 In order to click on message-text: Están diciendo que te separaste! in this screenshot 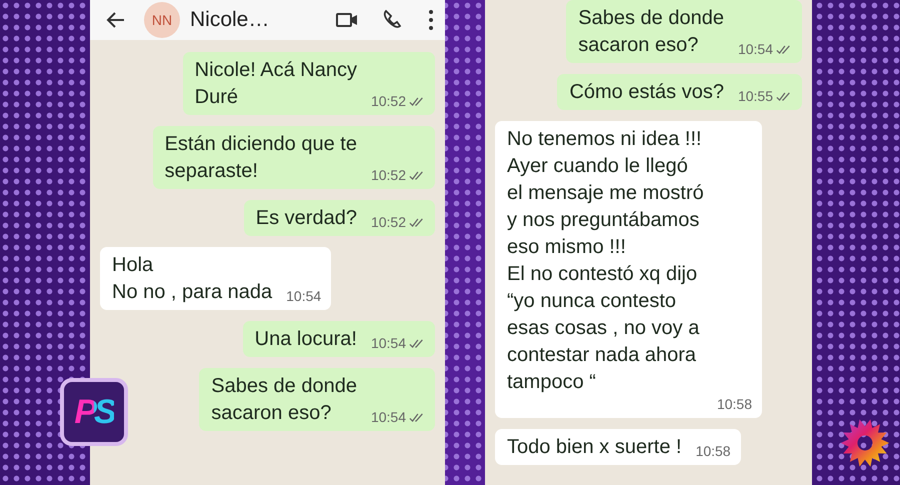, I will do `click(260, 158)`.